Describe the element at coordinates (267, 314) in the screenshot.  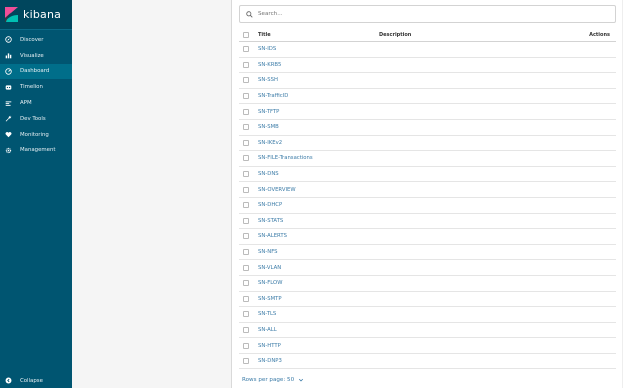
I see `dashboard-link: SN-TLS` at that location.